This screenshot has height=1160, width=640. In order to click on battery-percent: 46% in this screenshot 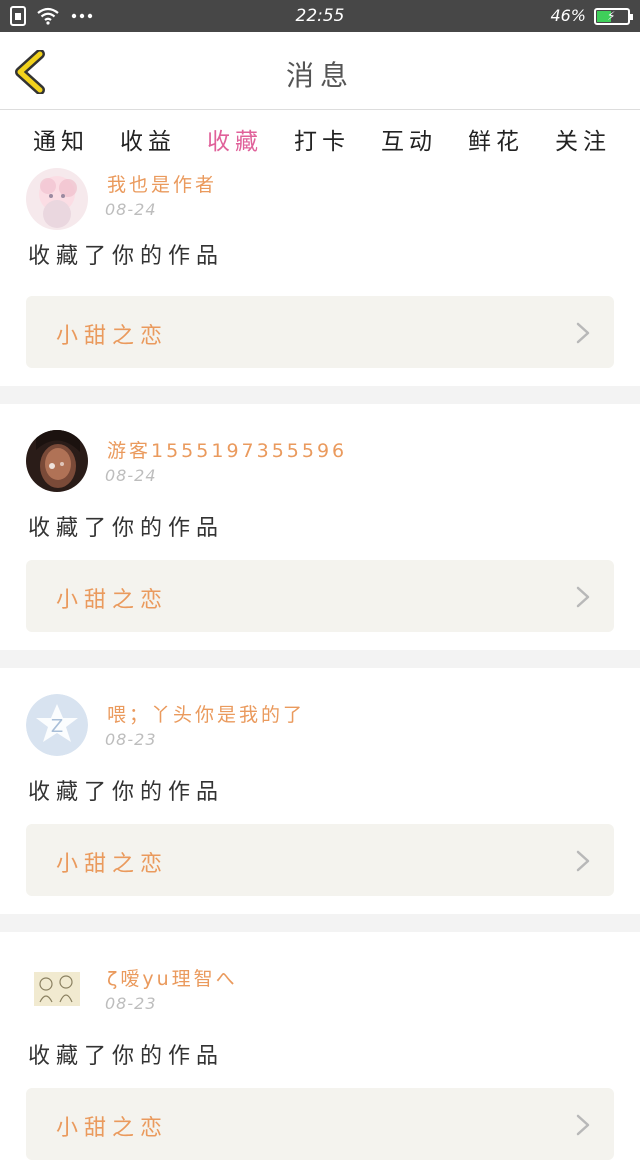, I will do `click(568, 15)`.